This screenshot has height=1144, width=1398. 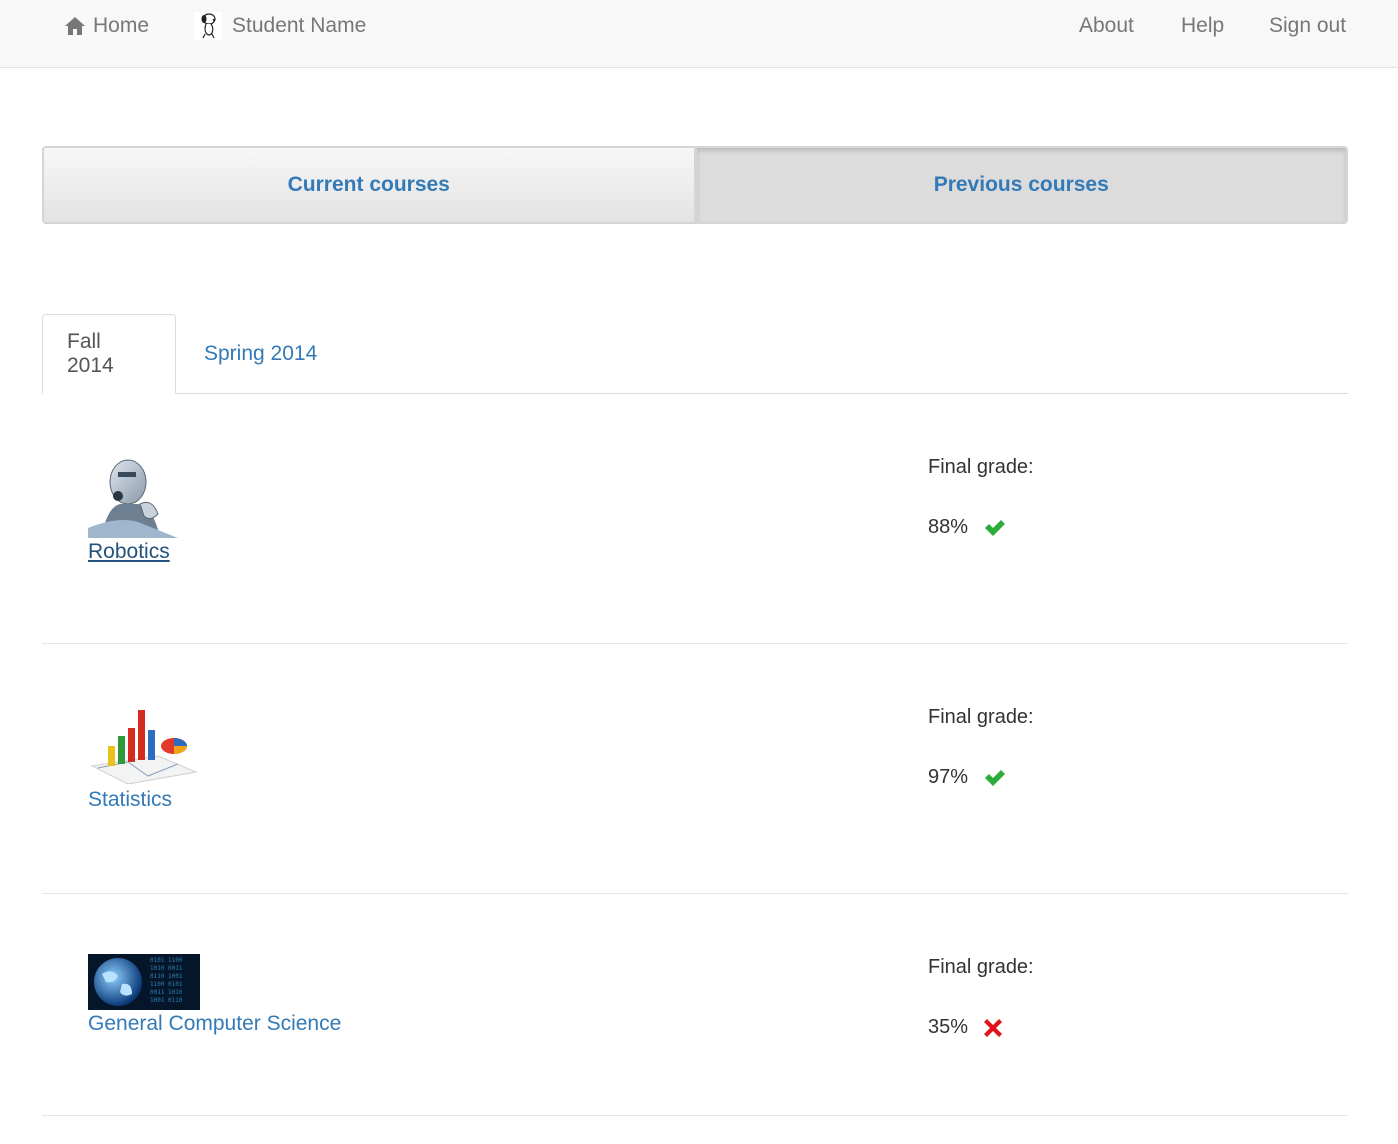 I want to click on navbar: Home Student Name About Help Sign out, so click(x=699, y=34).